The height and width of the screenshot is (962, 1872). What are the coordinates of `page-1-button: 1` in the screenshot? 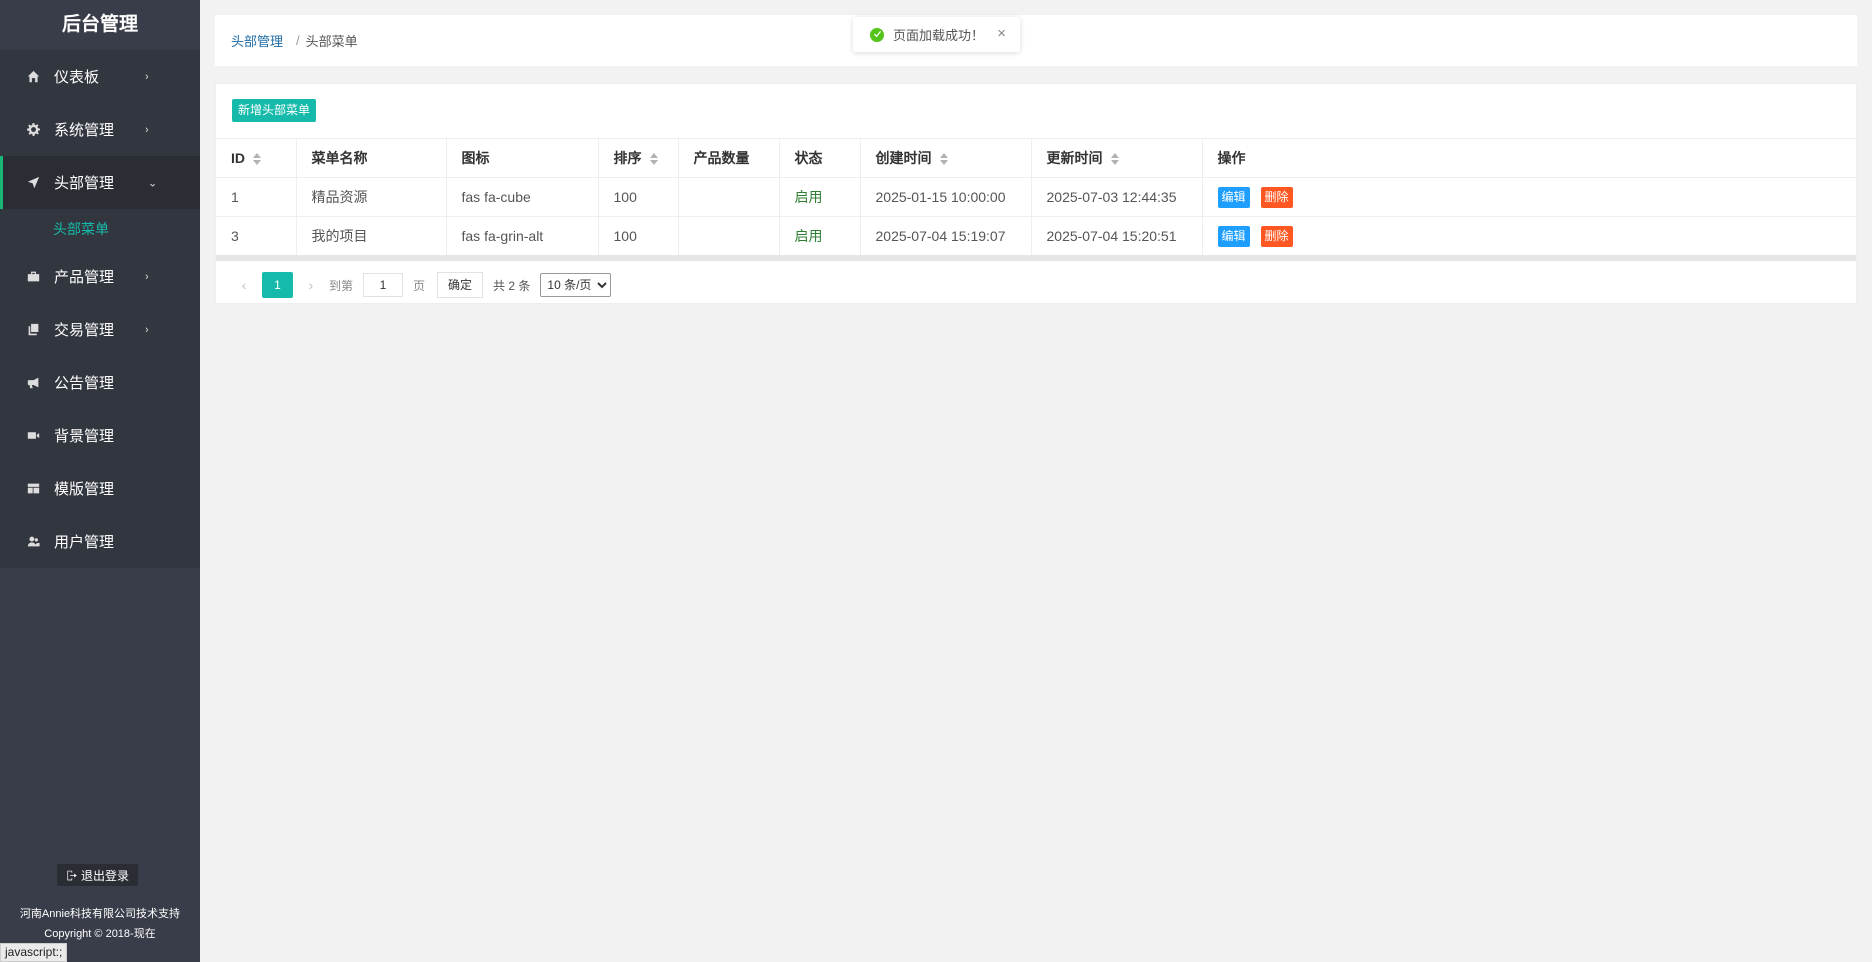 It's located at (277, 285).